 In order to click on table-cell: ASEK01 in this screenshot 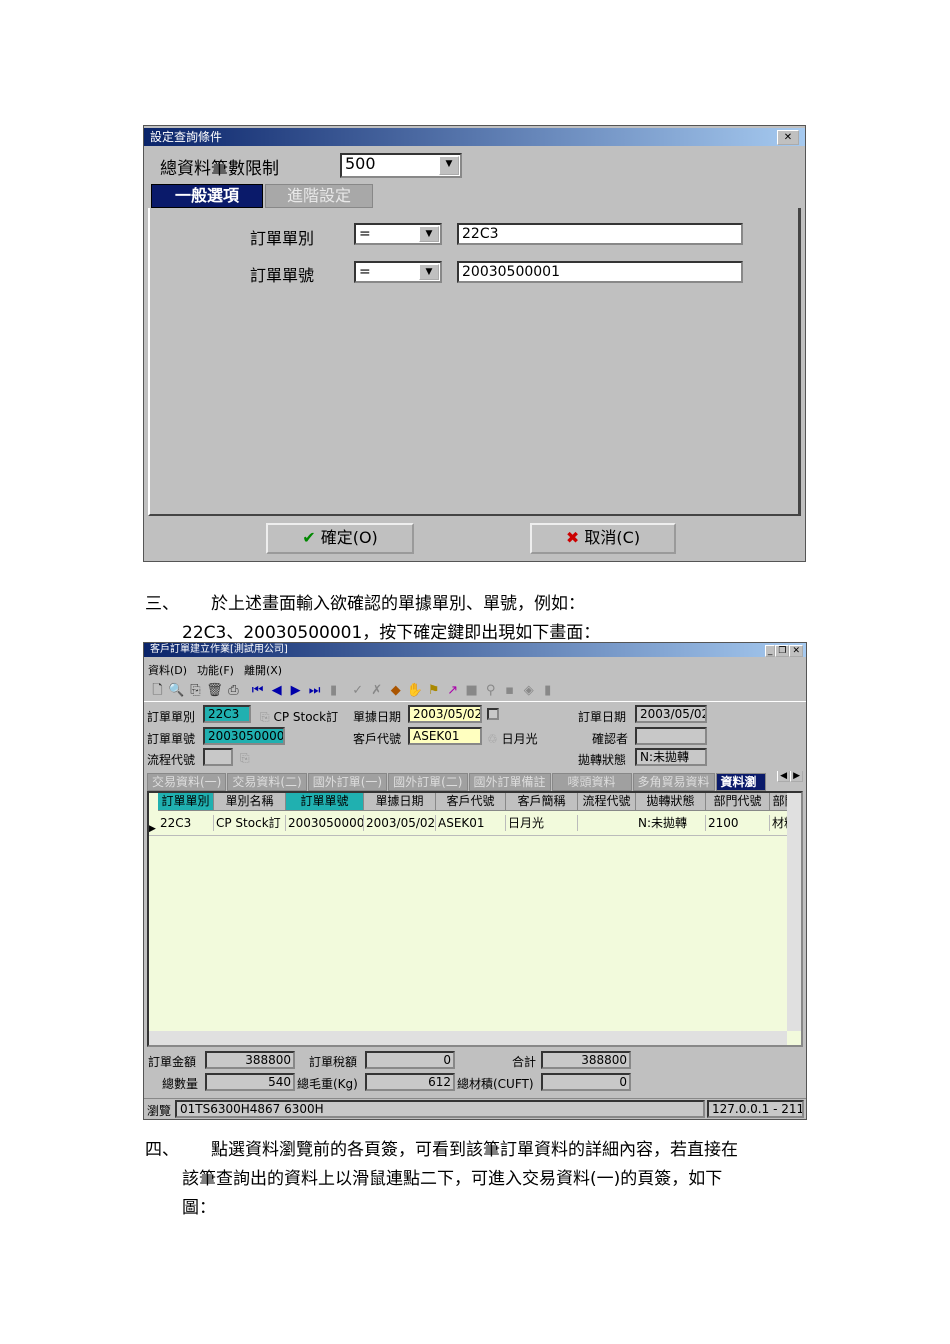, I will do `click(471, 823)`.